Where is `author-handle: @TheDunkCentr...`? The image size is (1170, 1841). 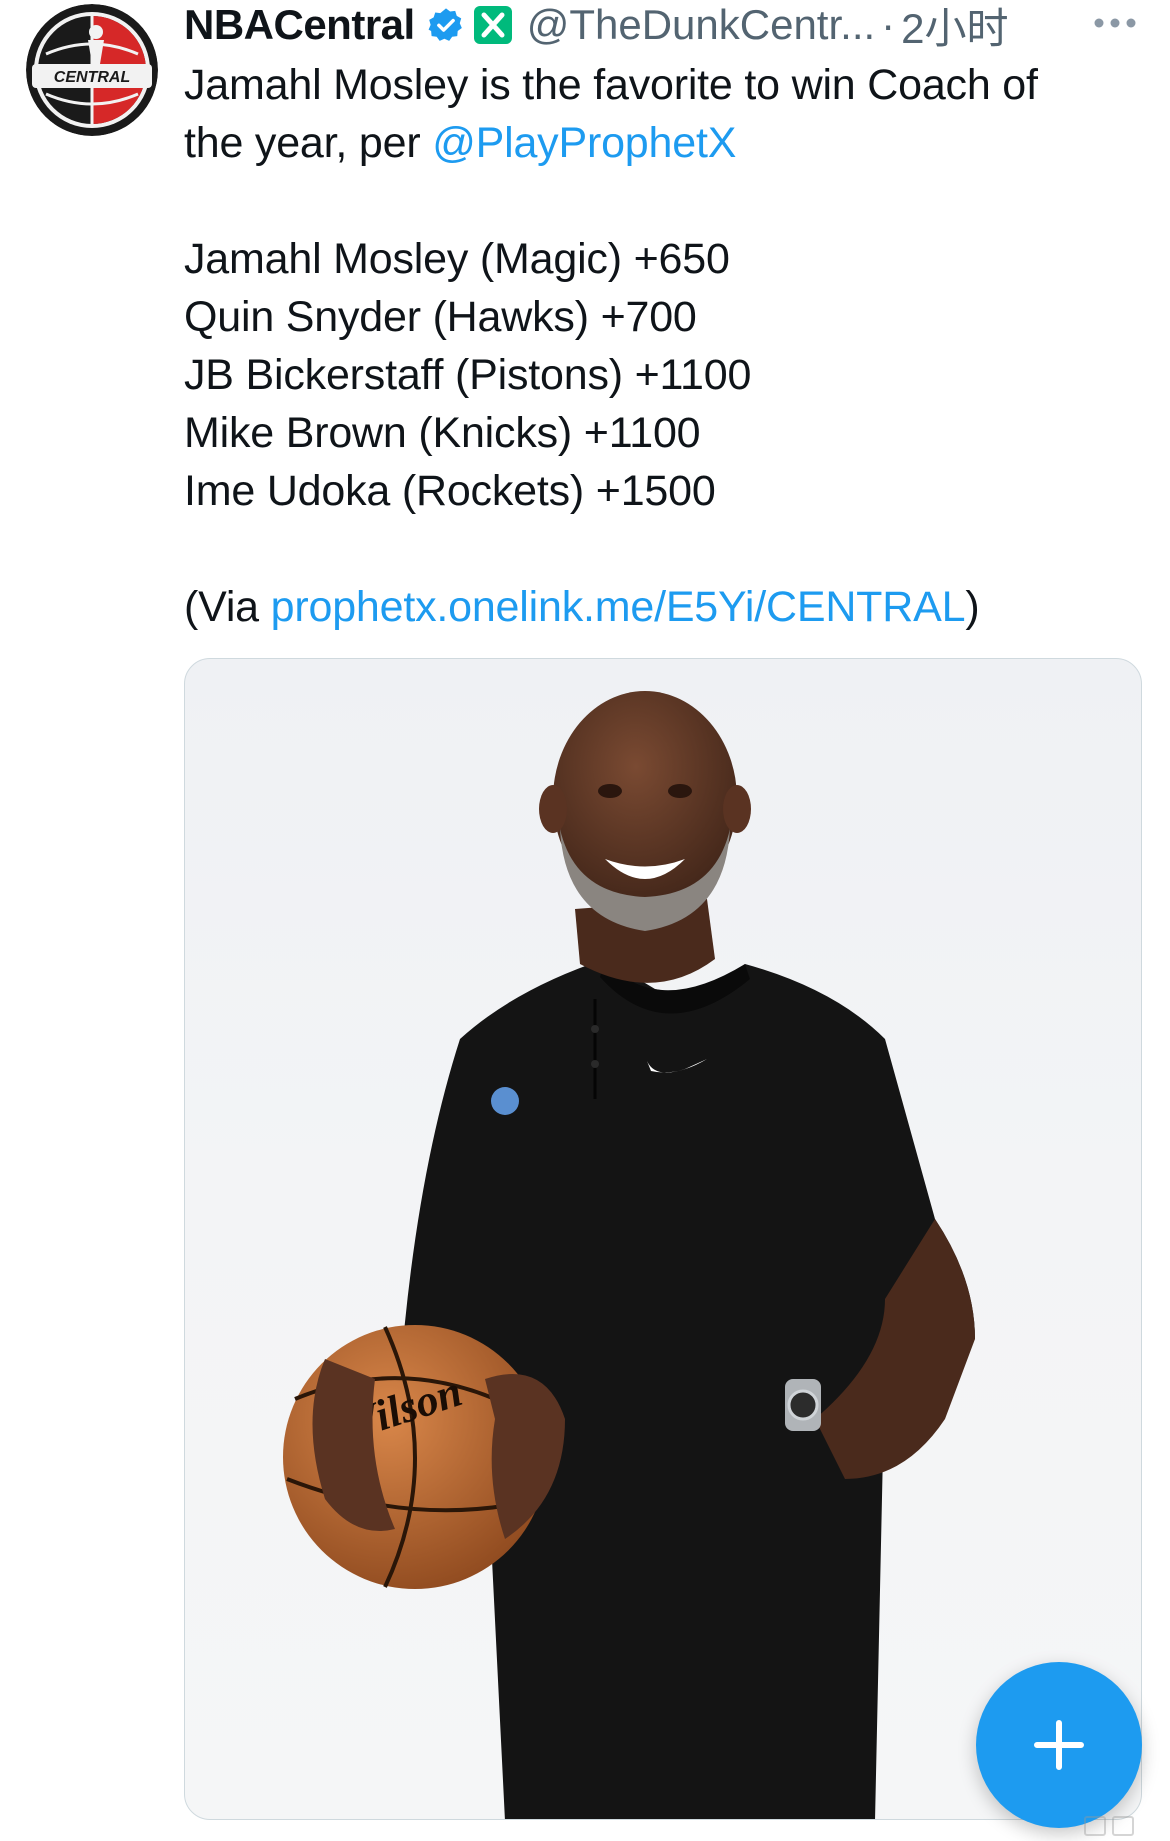 author-handle: @TheDunkCentr... is located at coordinates (701, 25).